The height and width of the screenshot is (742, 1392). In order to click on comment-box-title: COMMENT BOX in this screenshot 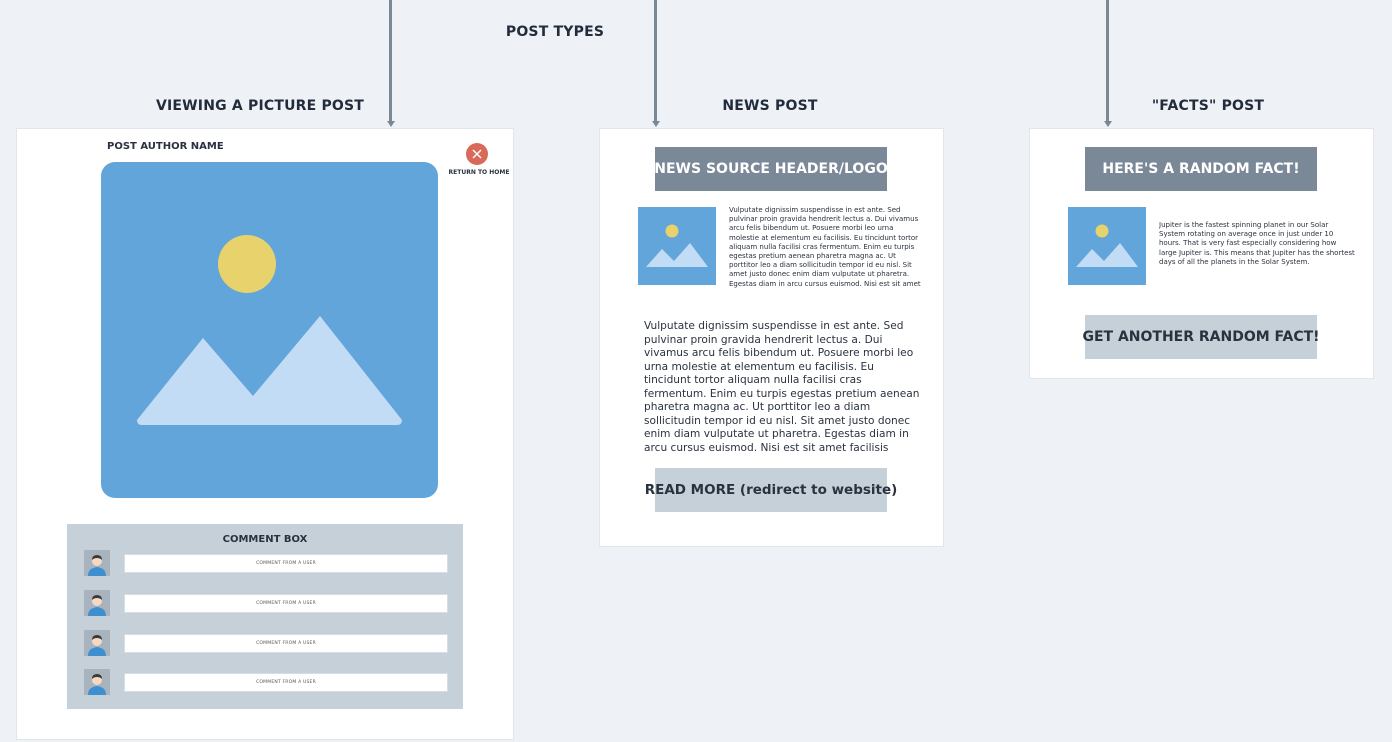, I will do `click(265, 539)`.